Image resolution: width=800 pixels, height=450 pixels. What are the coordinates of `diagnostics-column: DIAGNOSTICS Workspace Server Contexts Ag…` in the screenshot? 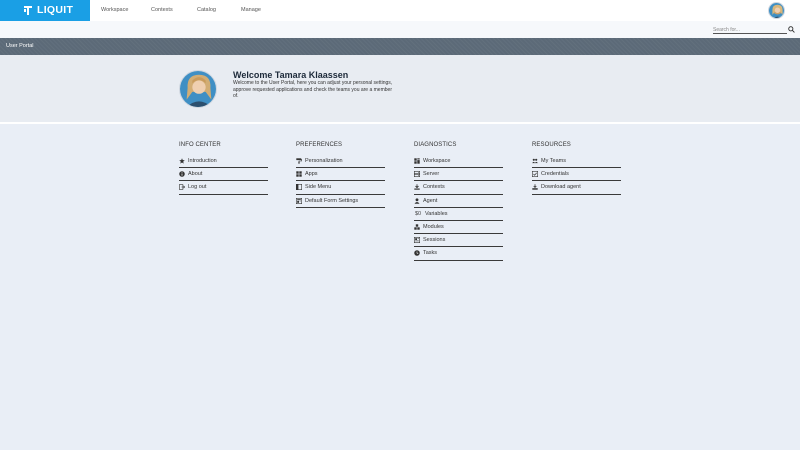 It's located at (459, 201).